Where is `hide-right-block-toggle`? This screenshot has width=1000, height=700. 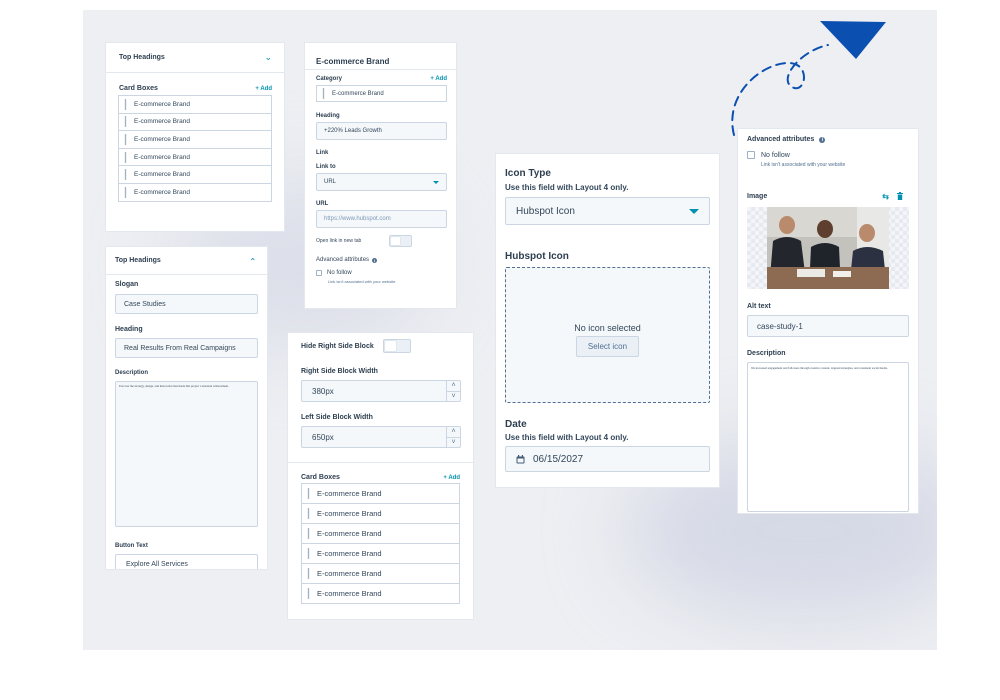 hide-right-block-toggle is located at coordinates (396, 346).